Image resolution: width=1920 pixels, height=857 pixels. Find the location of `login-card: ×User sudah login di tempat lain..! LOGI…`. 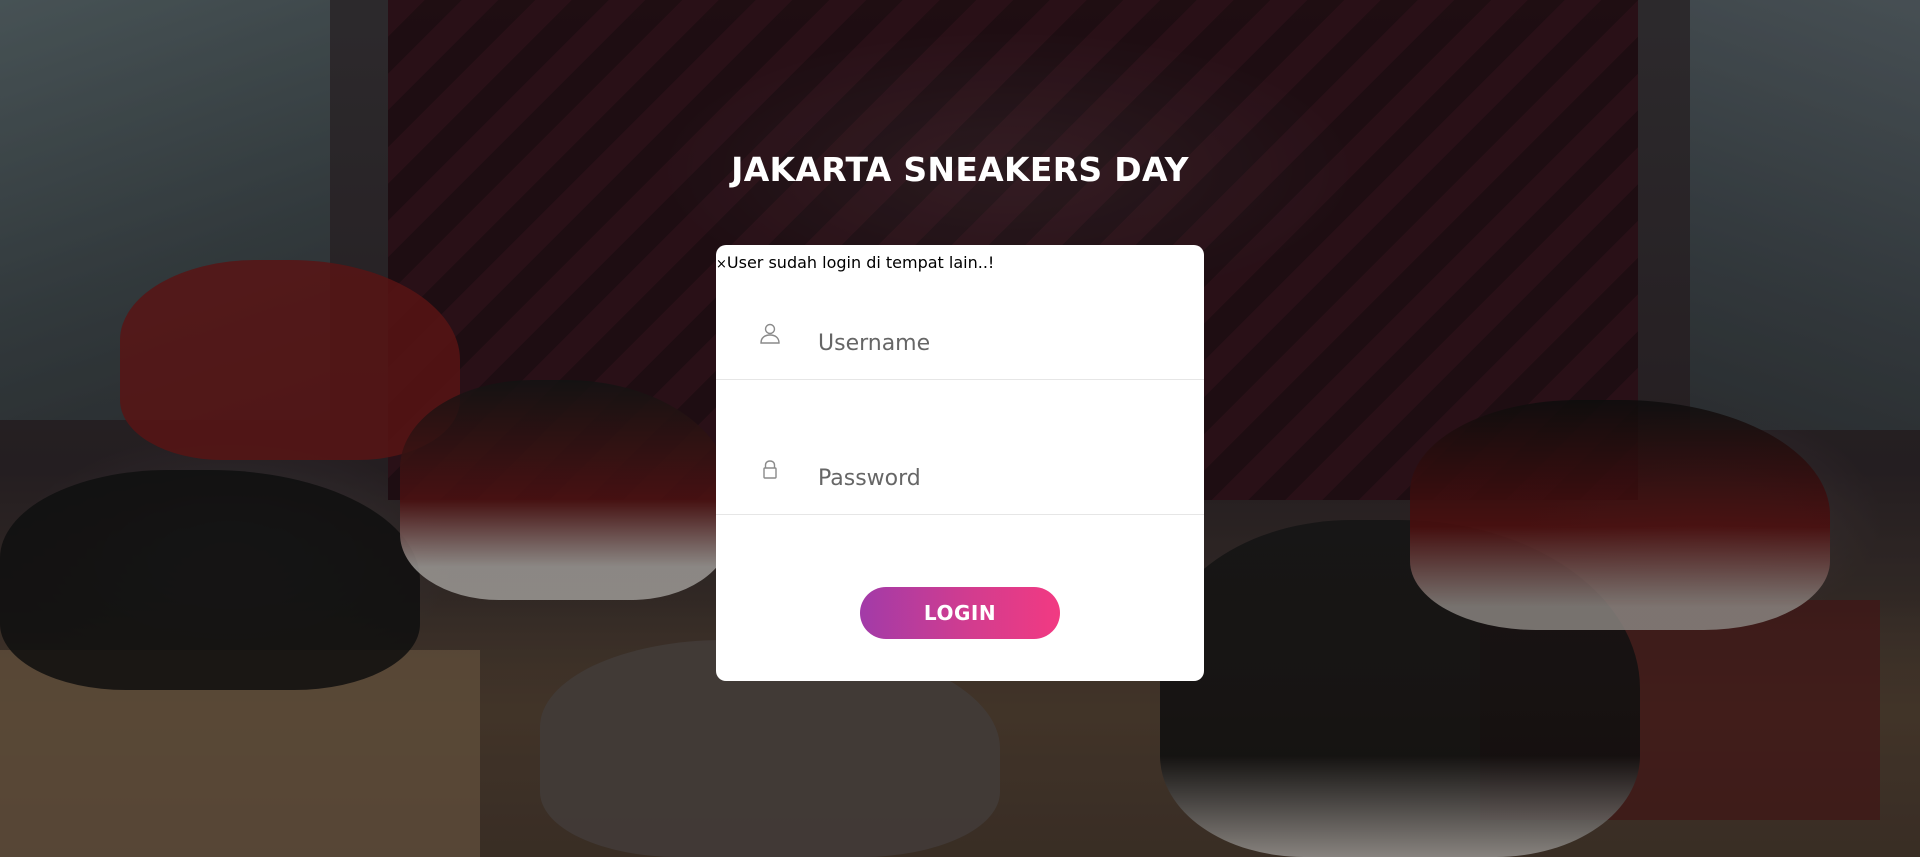

login-card: ×User sudah login di tempat lain..! LOGI… is located at coordinates (960, 463).